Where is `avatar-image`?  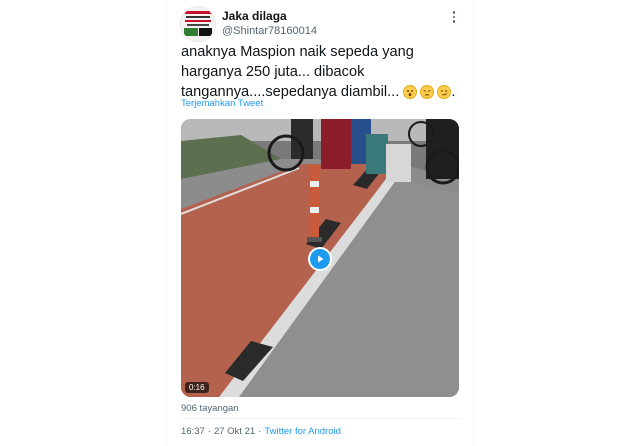
avatar-image is located at coordinates (198, 24).